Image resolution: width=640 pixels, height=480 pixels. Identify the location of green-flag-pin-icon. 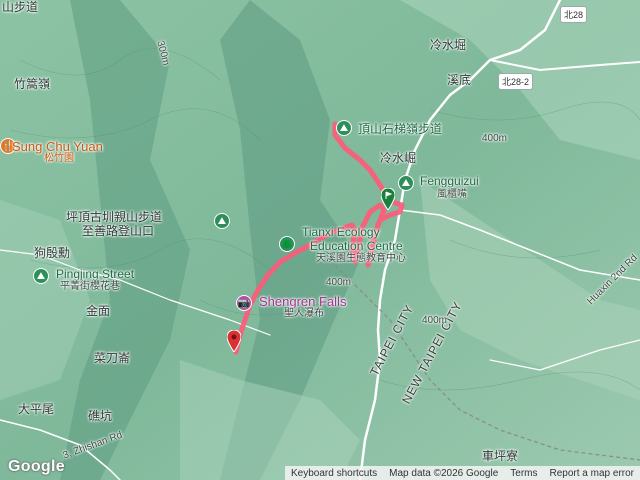
(388, 199).